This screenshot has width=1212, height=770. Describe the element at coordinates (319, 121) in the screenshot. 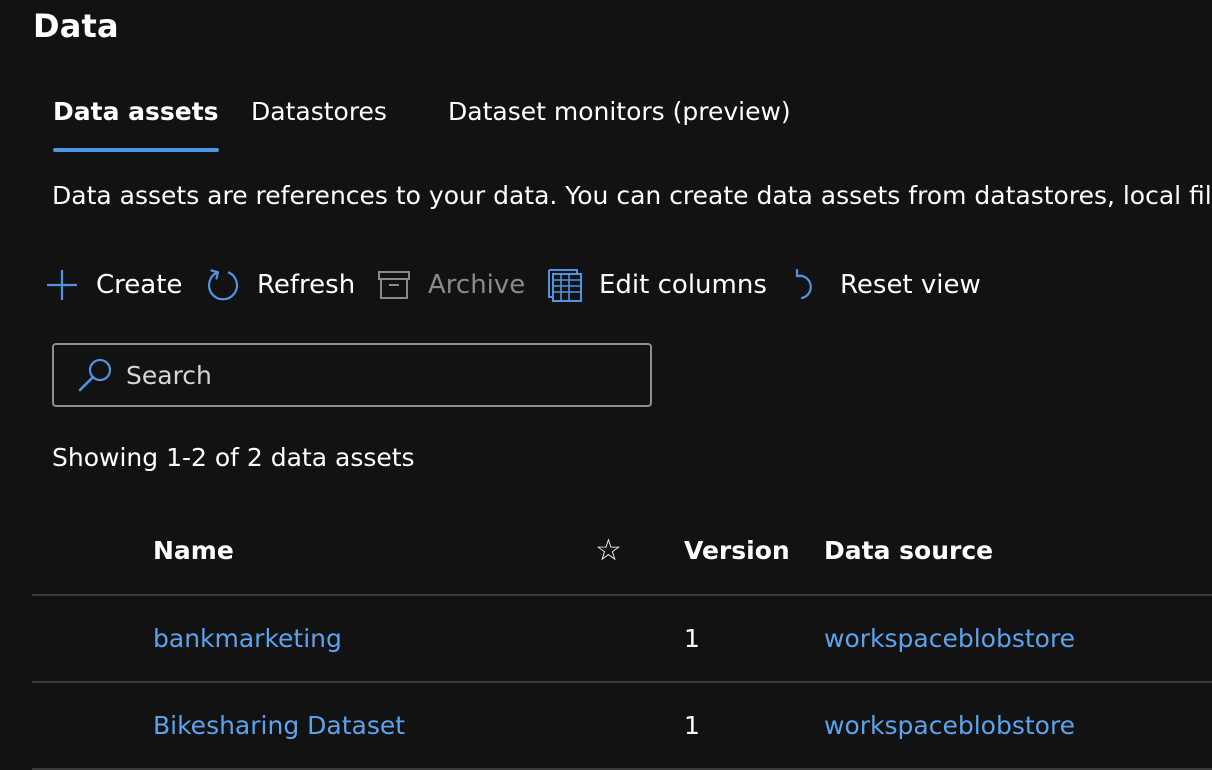

I see `tab-datastores: Datastores` at that location.